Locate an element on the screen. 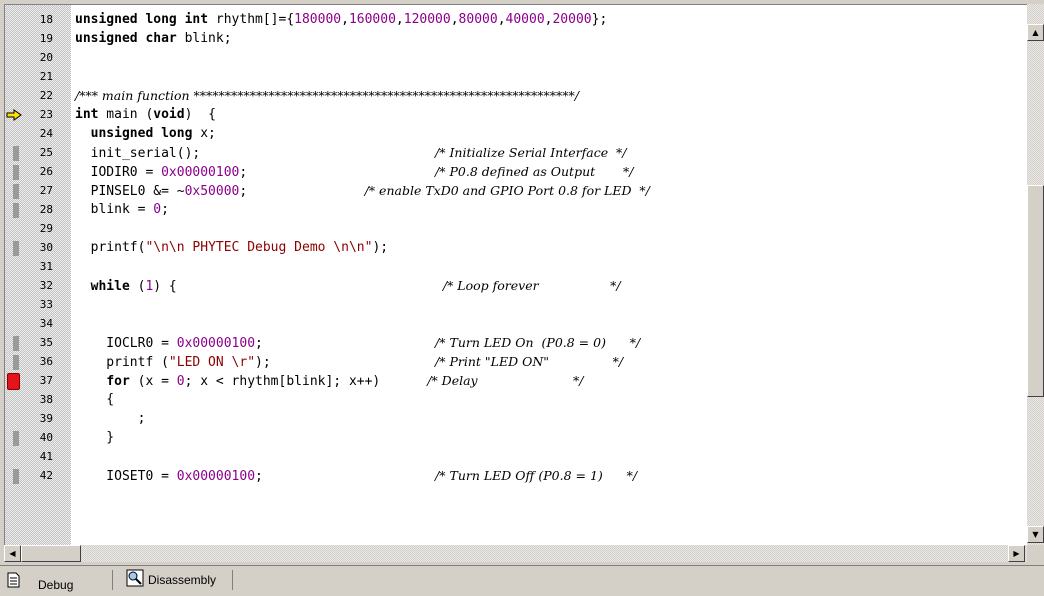 Image resolution: width=1044 pixels, height=596 pixels. number-token: 40000 is located at coordinates (525, 19).